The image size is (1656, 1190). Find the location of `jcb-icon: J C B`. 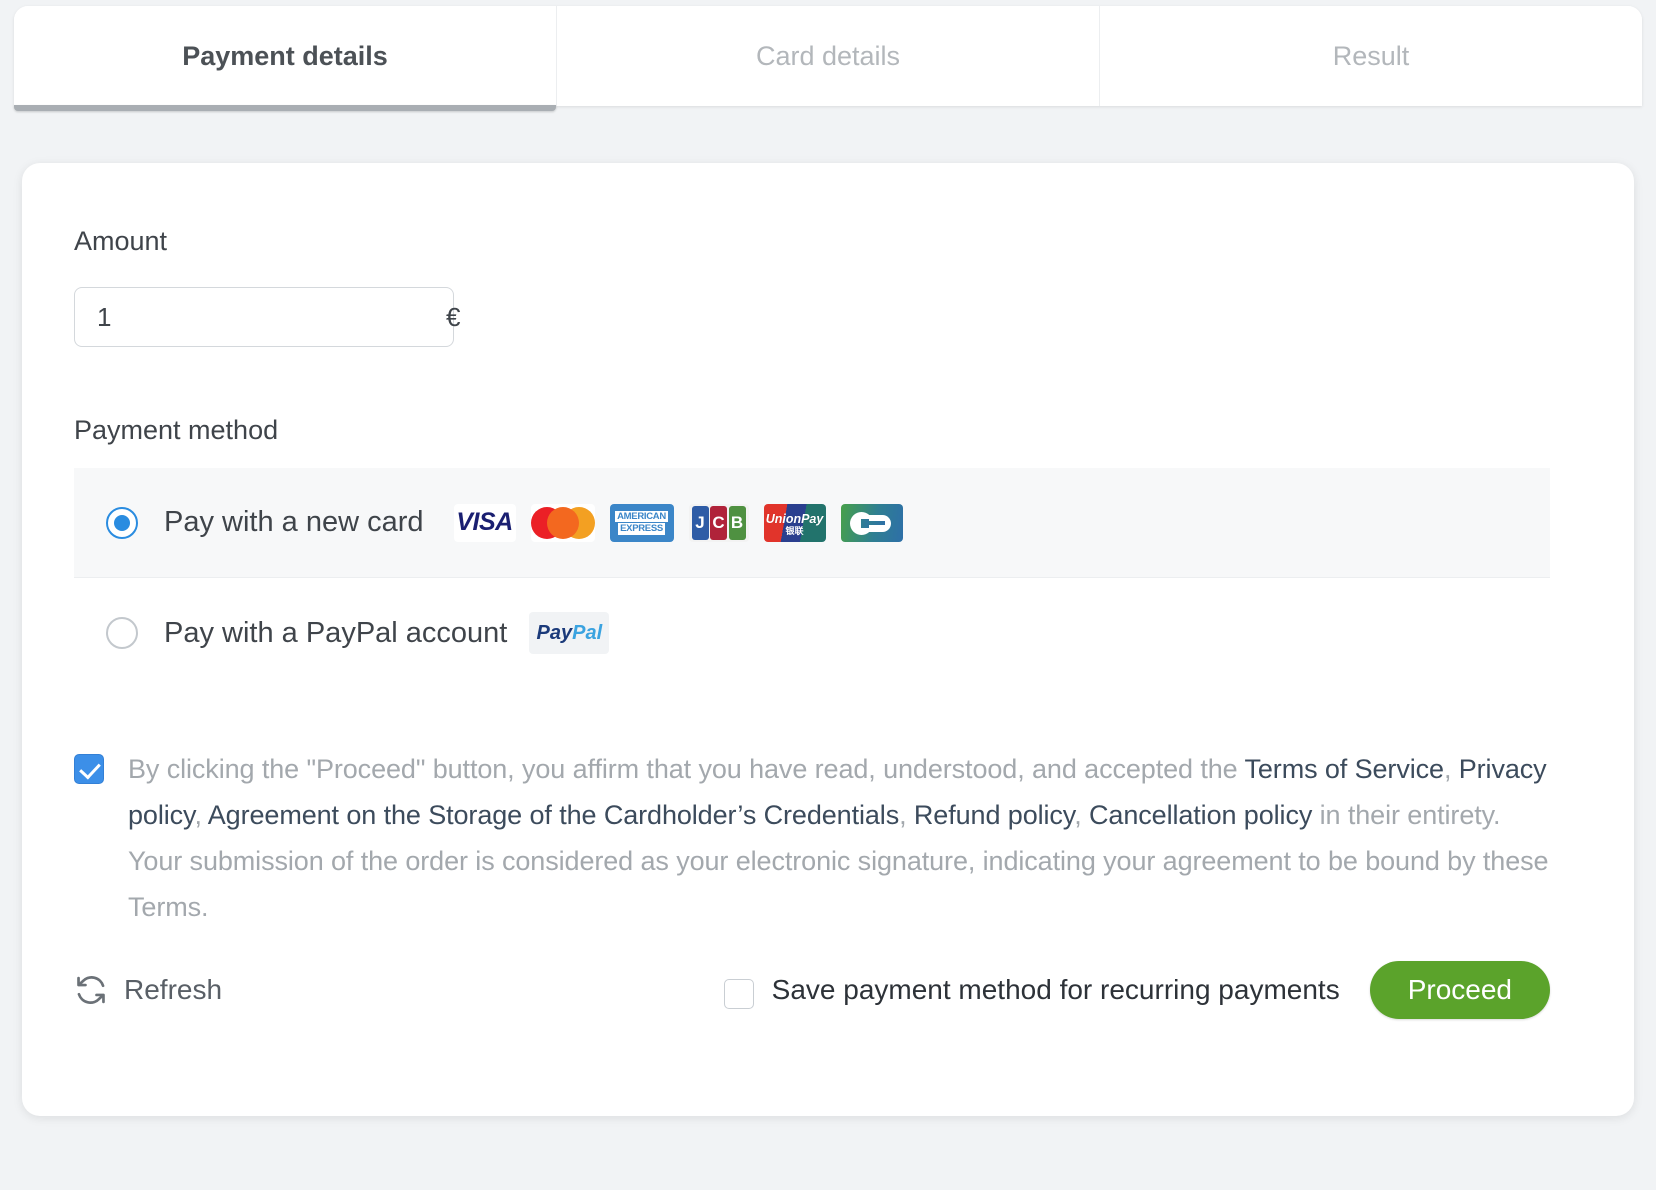

jcb-icon: J C B is located at coordinates (718, 522).